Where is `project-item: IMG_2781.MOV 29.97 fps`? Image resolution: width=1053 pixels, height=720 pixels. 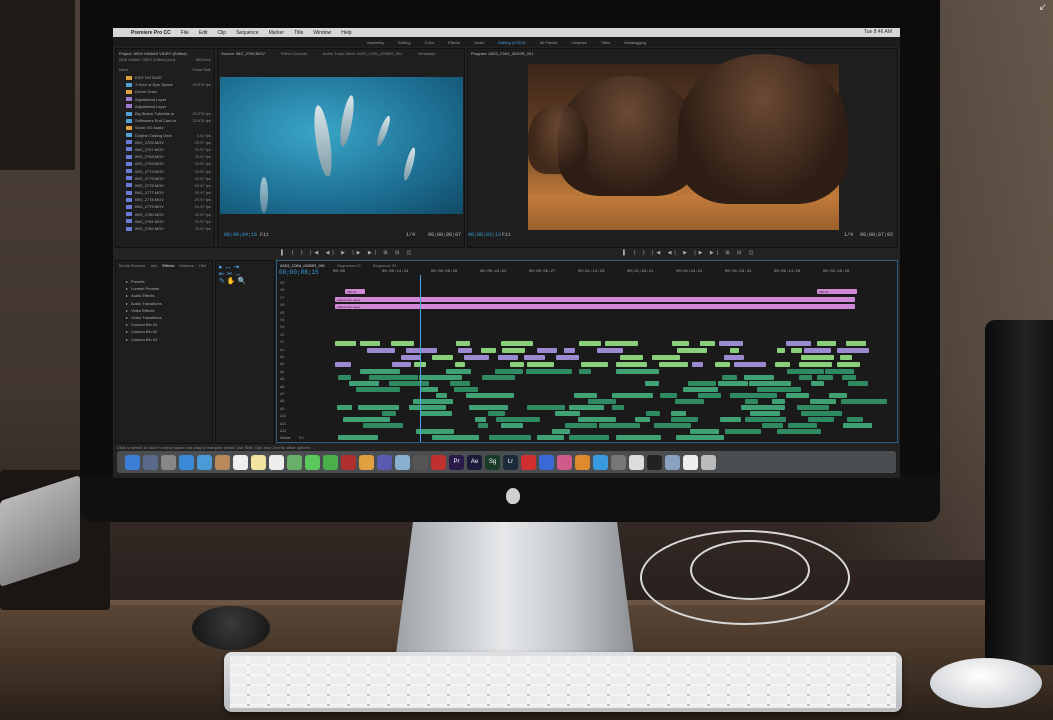 project-item: IMG_2781.MOV 29.97 fps is located at coordinates (165, 221).